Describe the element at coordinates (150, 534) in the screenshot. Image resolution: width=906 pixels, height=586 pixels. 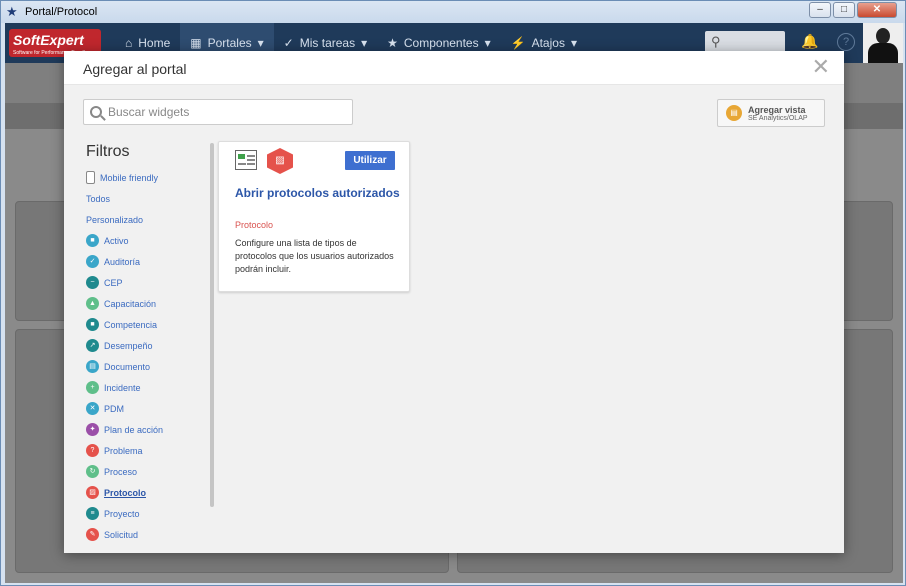
I see `filter-solicitud: ✎ Solicitud` at that location.